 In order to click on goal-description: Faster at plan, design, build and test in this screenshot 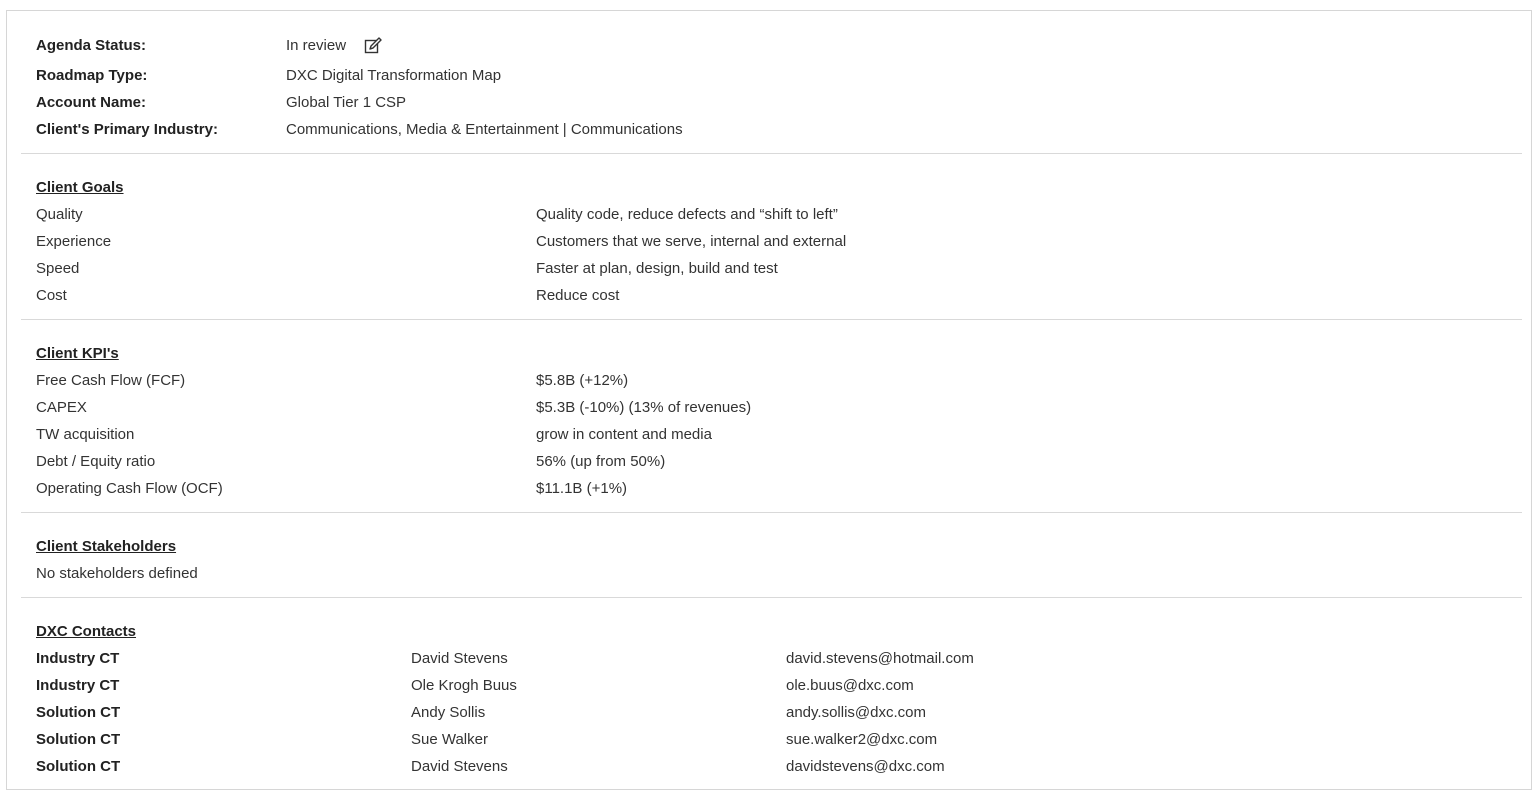, I will do `click(657, 268)`.